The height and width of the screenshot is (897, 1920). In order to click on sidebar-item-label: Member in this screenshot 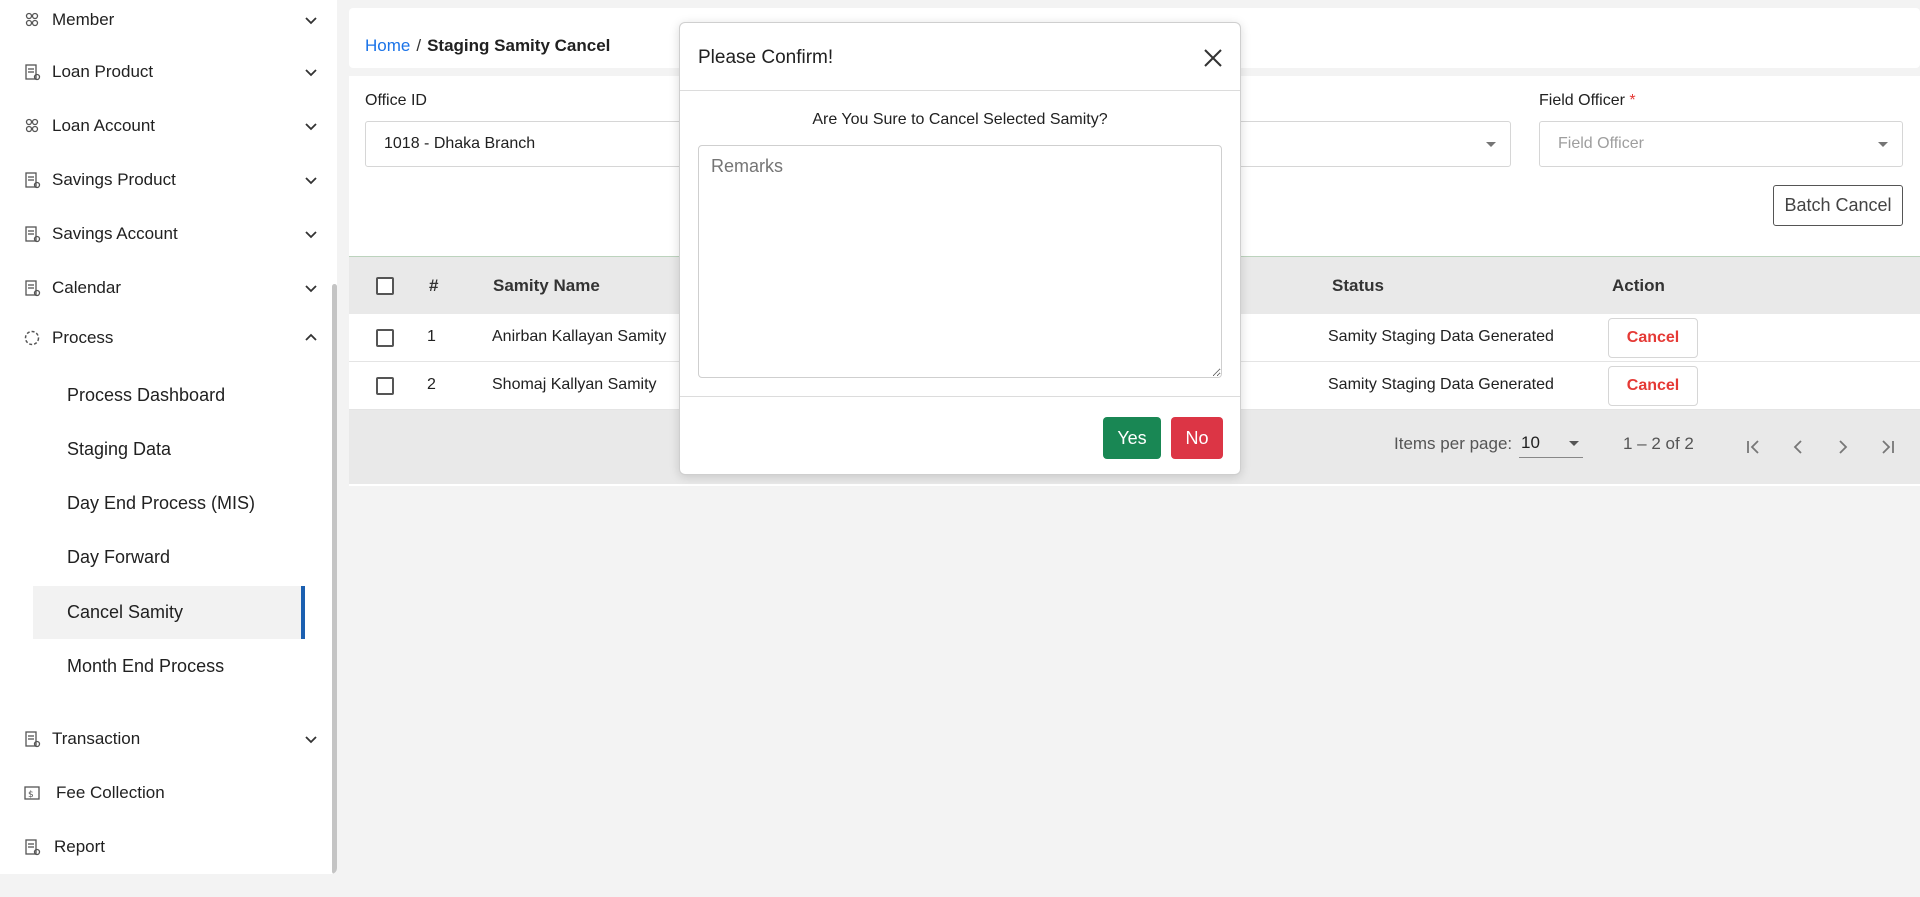, I will do `click(83, 19)`.